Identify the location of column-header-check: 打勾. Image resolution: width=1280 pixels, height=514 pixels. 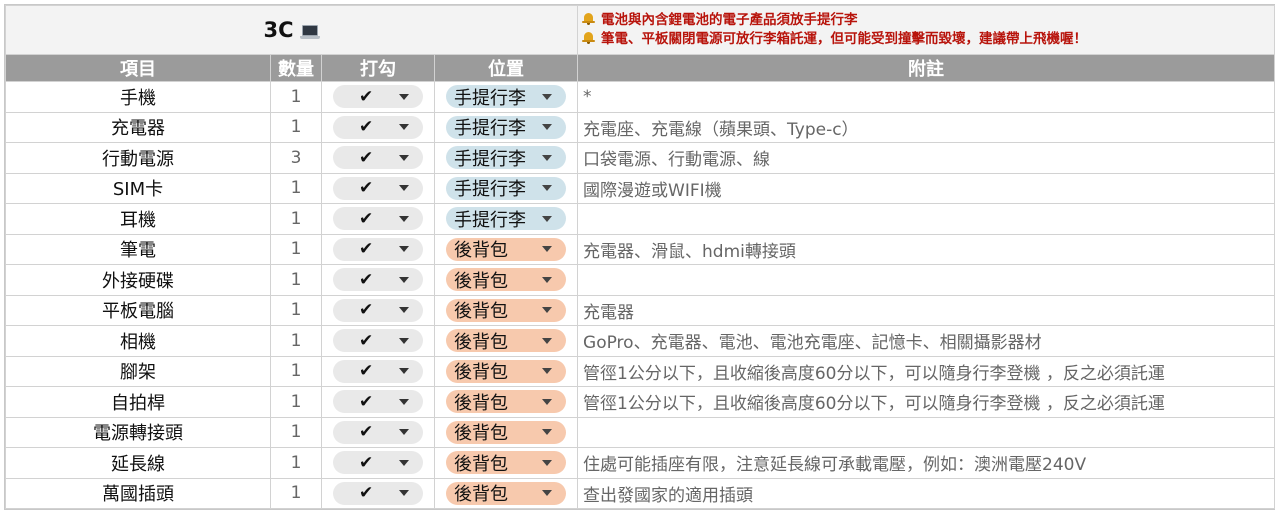
(378, 68).